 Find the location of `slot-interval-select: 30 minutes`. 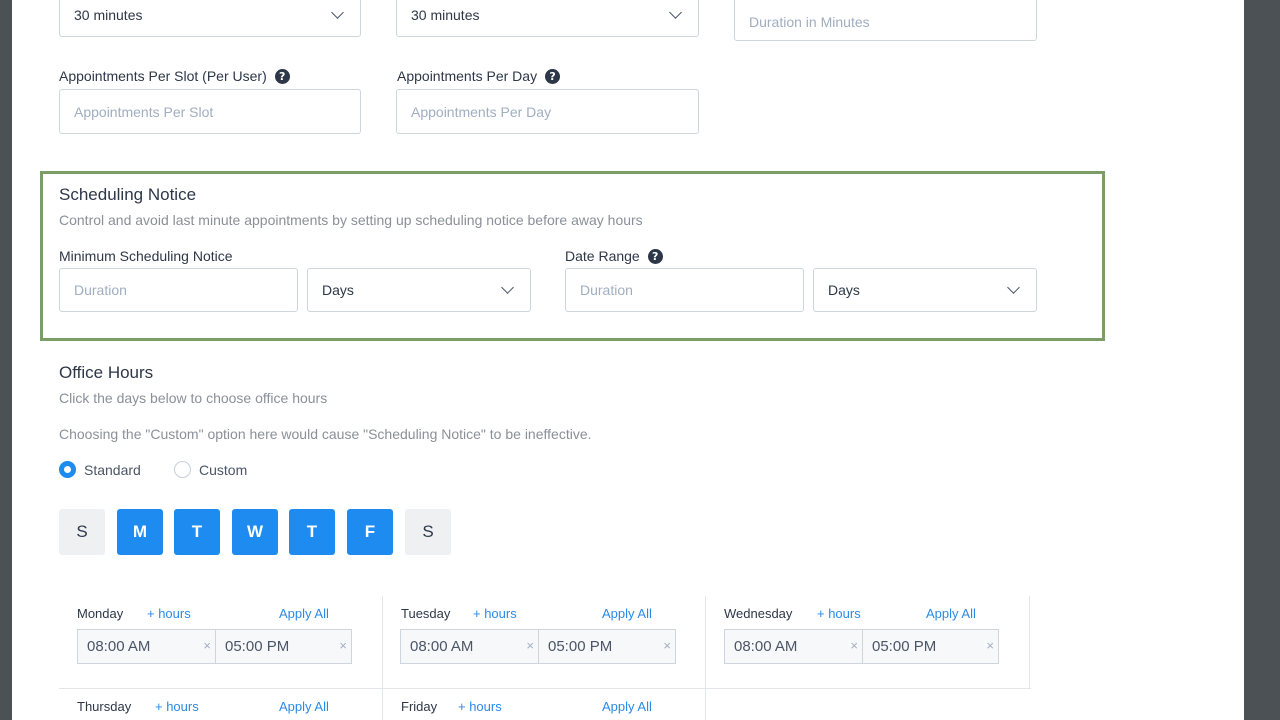

slot-interval-select: 30 minutes is located at coordinates (547, 18).